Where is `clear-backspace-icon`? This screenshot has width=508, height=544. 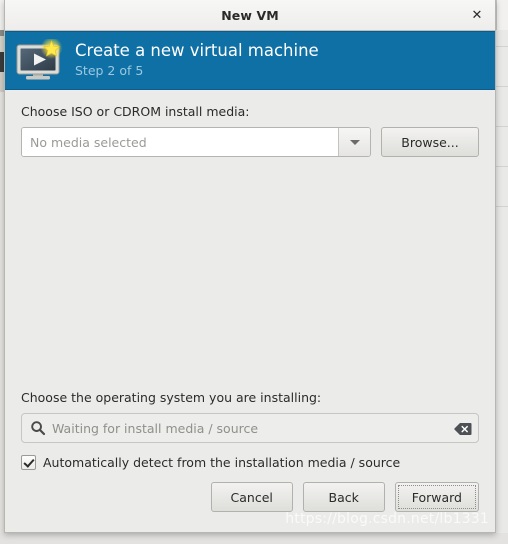
clear-backspace-icon is located at coordinates (463, 428).